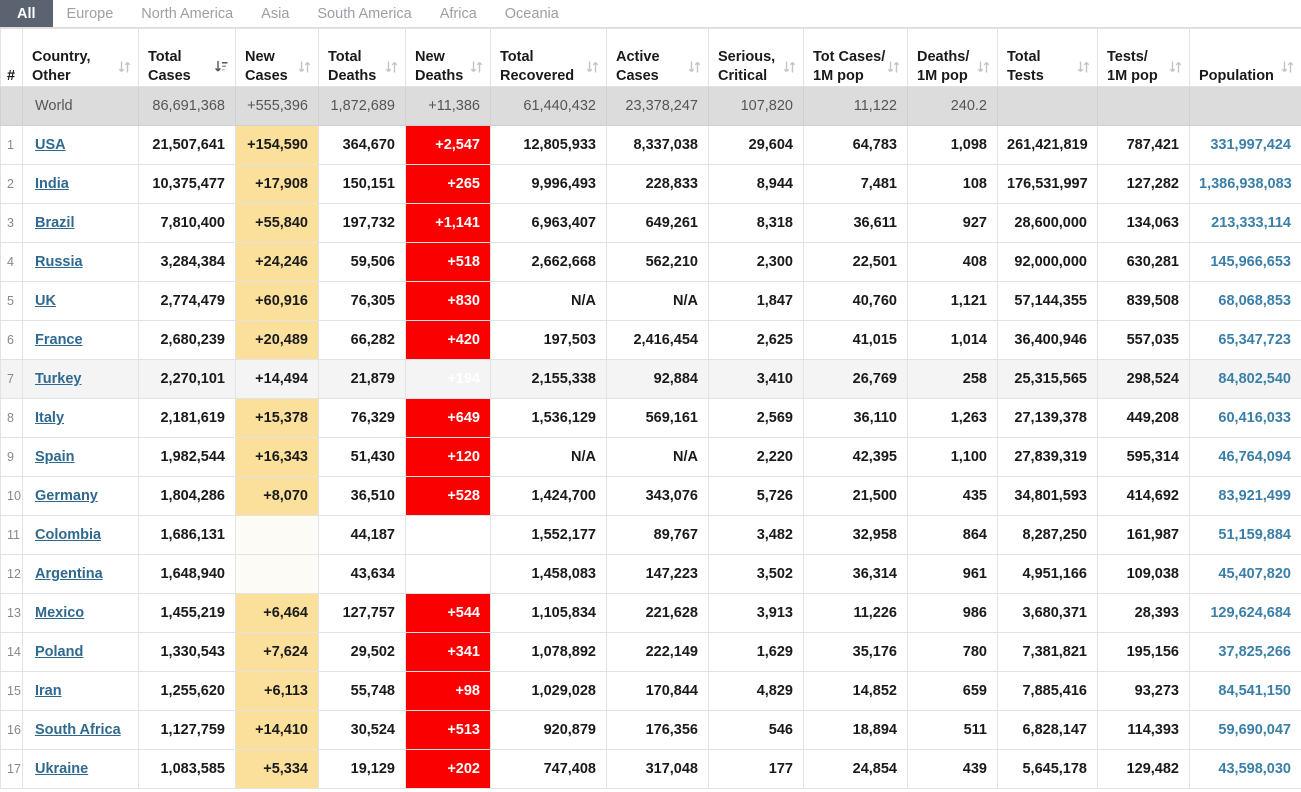 The image size is (1301, 792). I want to click on column-header-population: Population, so click(1245, 57).